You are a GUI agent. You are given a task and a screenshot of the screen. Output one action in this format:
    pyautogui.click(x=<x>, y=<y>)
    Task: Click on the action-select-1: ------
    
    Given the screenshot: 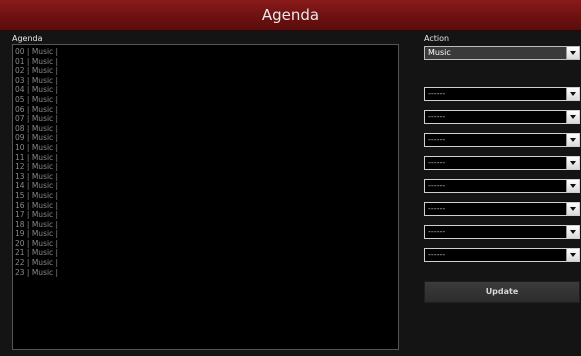 What is the action you would take?
    pyautogui.click(x=502, y=94)
    